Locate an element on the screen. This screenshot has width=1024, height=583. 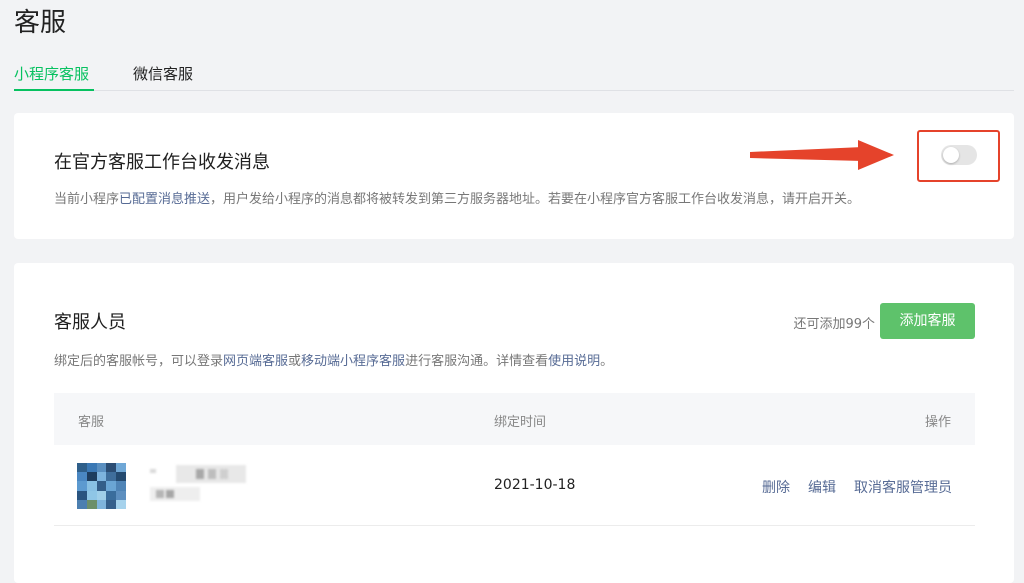
table-row: 2021-10-18 删除 编辑 取消客服管理员 is located at coordinates (514, 485).